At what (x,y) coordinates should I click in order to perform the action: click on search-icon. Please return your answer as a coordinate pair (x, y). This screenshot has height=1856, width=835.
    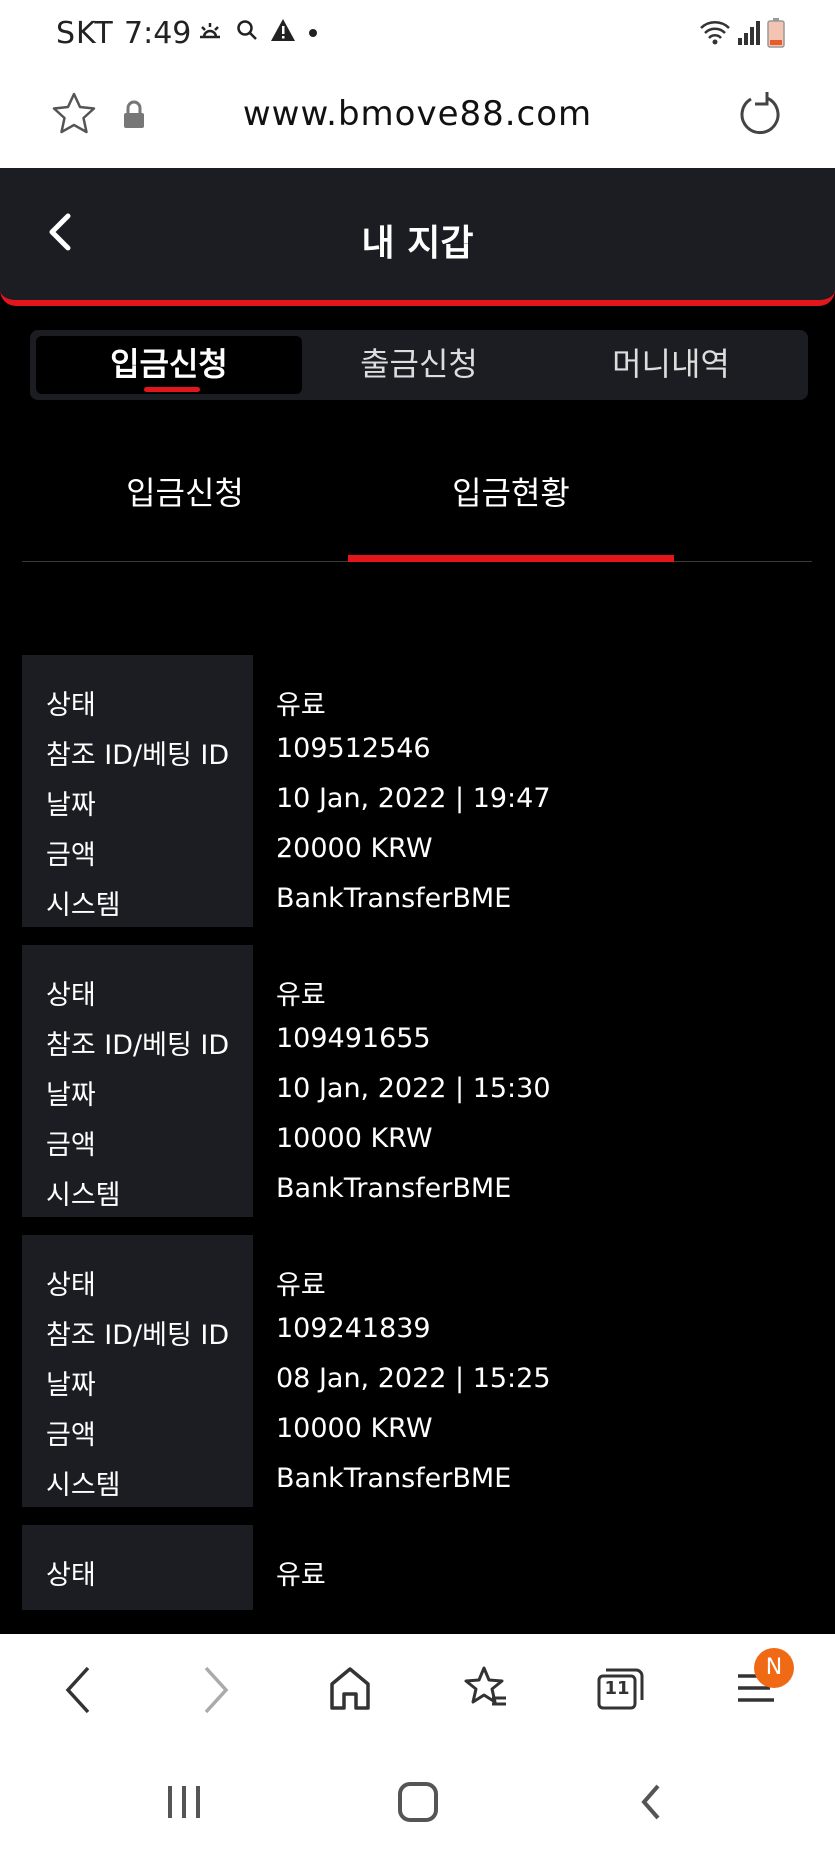
    Looking at the image, I should click on (247, 32).